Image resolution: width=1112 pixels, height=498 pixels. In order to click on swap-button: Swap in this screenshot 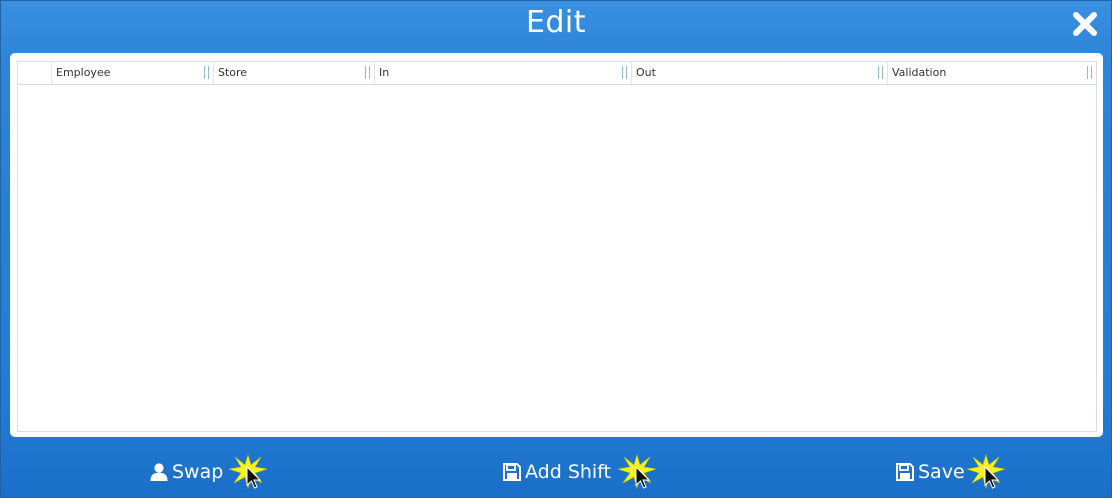, I will do `click(186, 472)`.